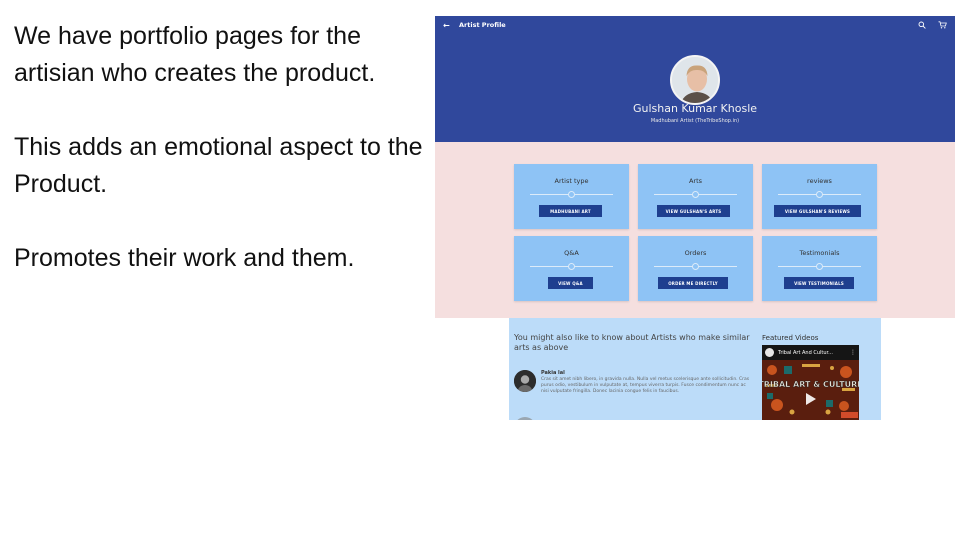 Image resolution: width=960 pixels, height=540 pixels. I want to click on thumbnail-title: TRIBAL ART & CULTURE, so click(810, 384).